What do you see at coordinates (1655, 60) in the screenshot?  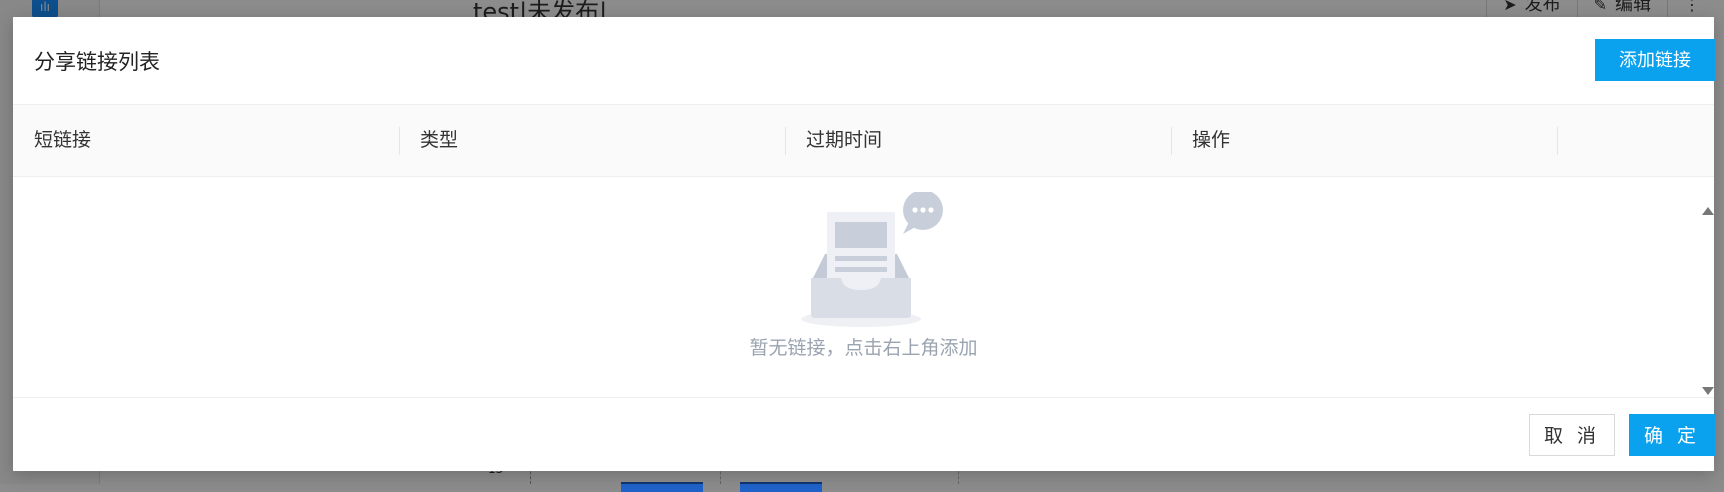 I see `add-link-button: 添加链接` at bounding box center [1655, 60].